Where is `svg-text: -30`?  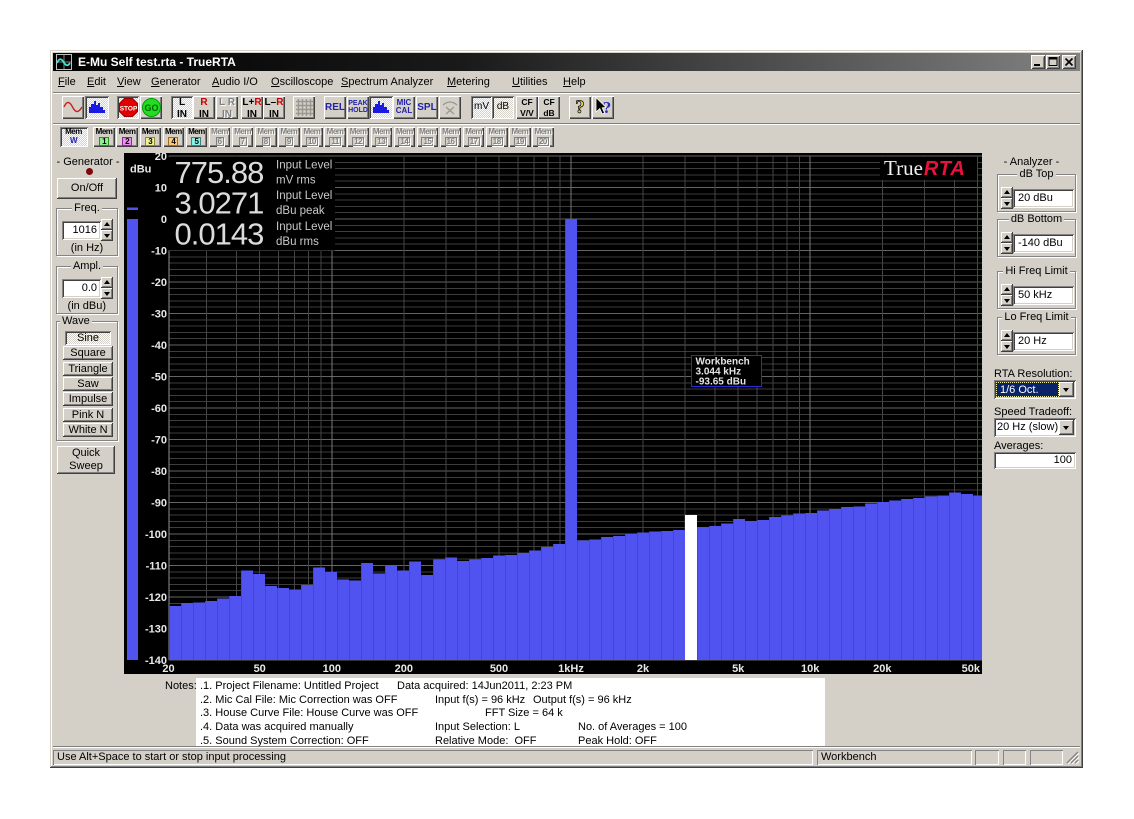 svg-text: -30 is located at coordinates (159, 315).